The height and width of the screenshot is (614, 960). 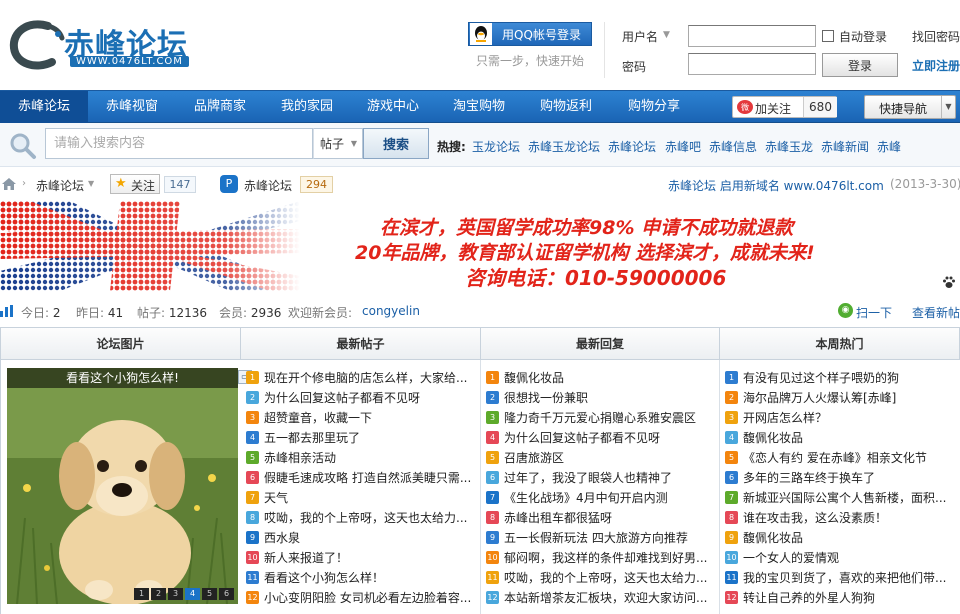 I want to click on list-item-link: 隆力奇千万元爱心捐赠心系雅安震区, so click(x=600, y=418).